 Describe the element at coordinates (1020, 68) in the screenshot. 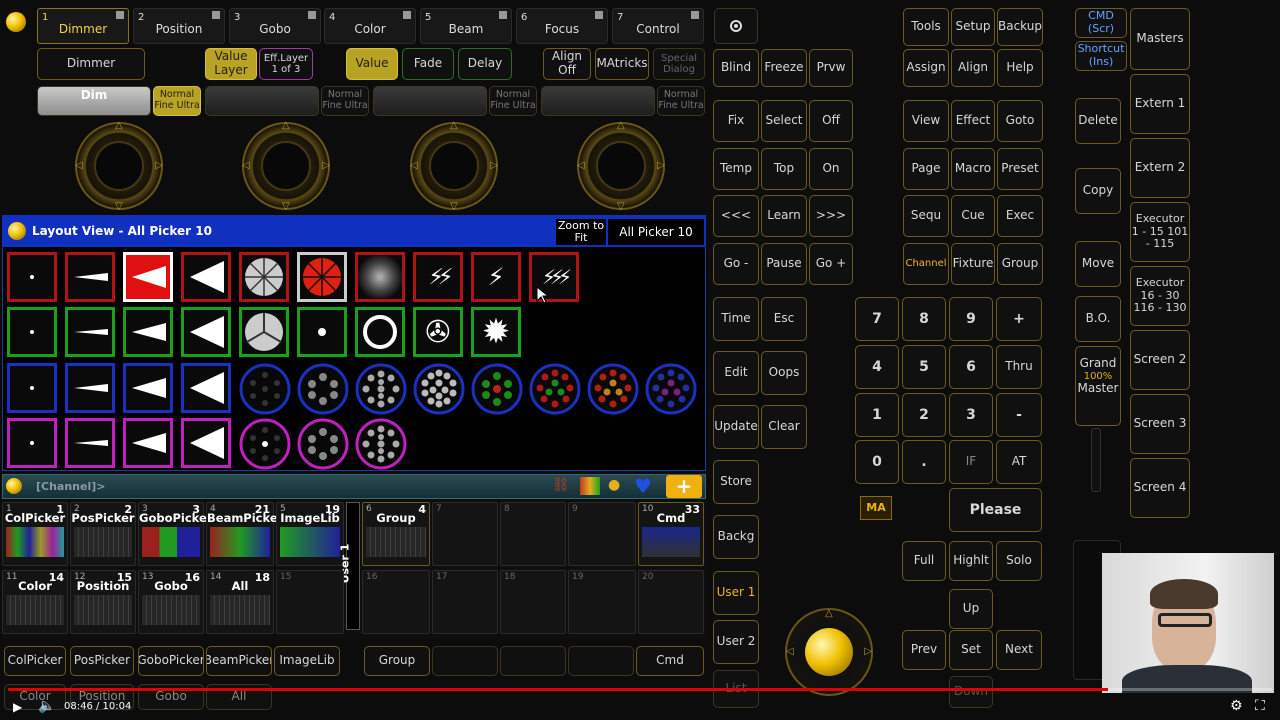

I see `help-key: Help` at that location.